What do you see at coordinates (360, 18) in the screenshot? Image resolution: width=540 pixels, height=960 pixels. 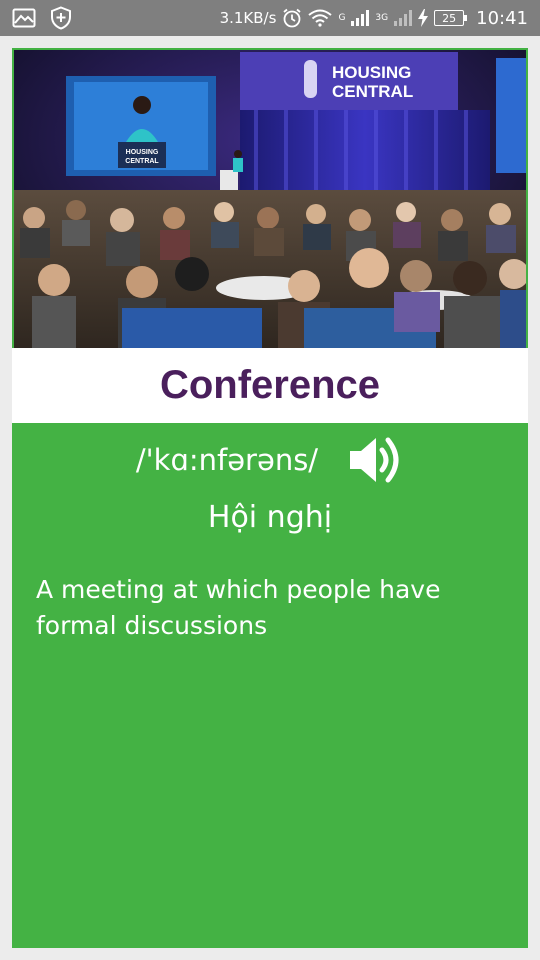 I see `signal-icon` at bounding box center [360, 18].